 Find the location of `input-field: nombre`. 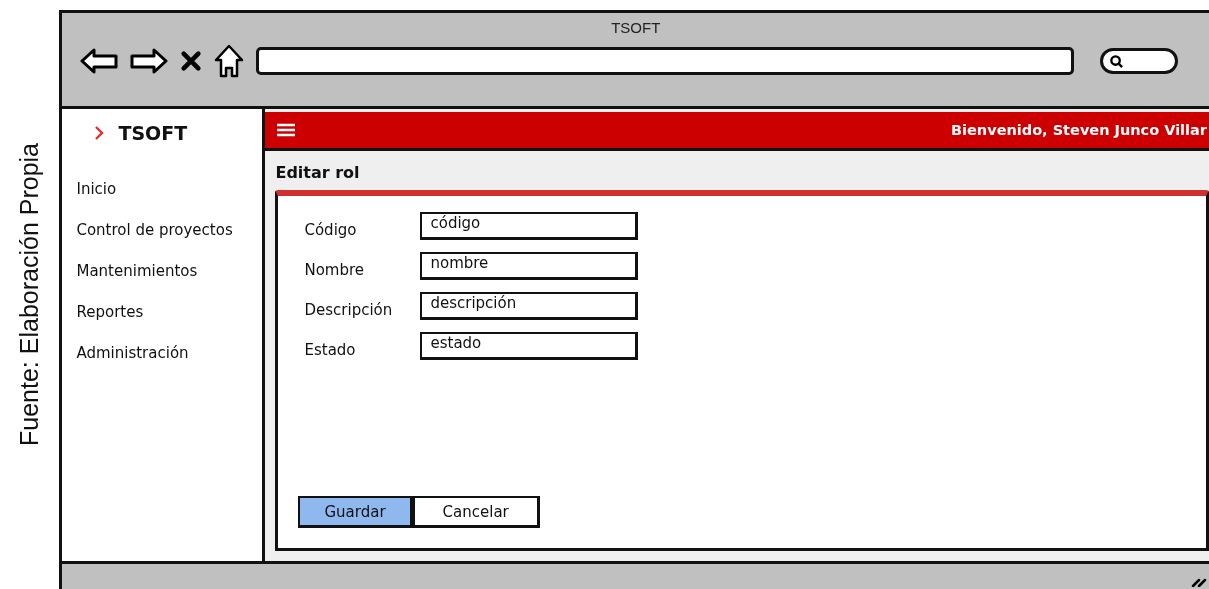

input-field: nombre is located at coordinates (529, 266).